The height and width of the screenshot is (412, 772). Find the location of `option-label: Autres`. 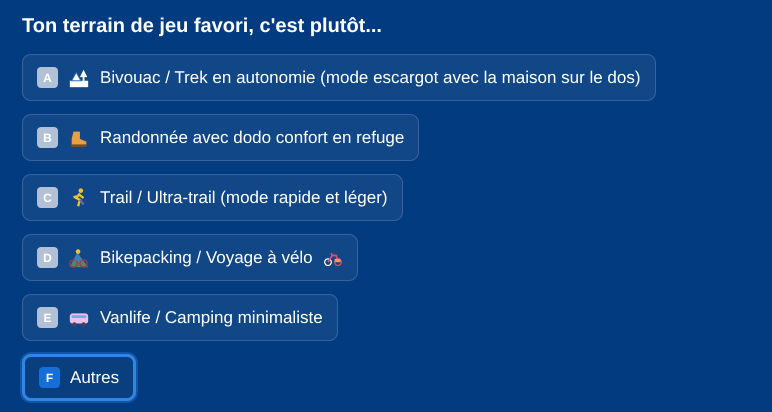

option-label: Autres is located at coordinates (95, 378).